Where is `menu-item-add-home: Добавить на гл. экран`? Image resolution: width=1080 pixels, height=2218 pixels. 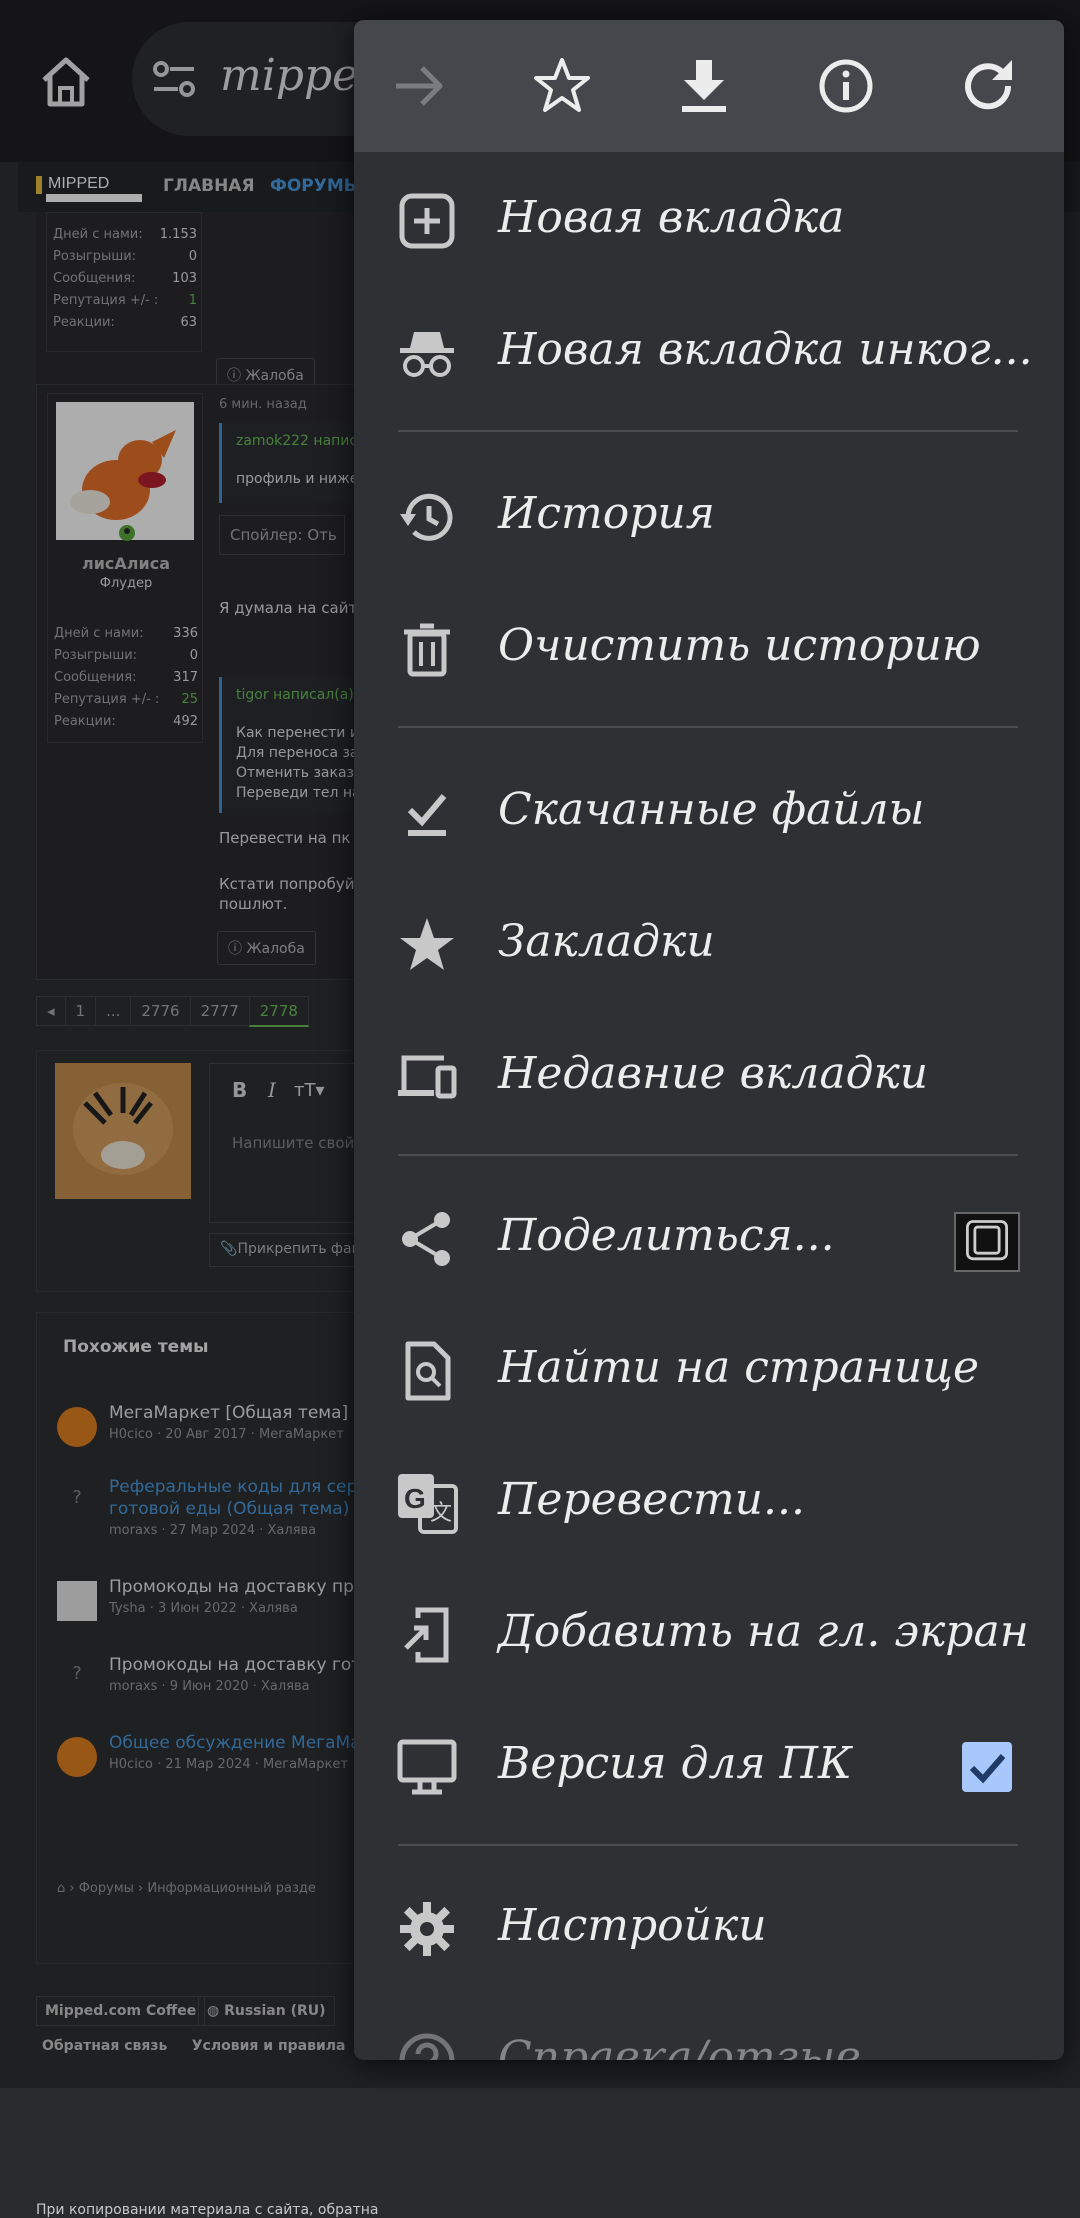 menu-item-add-home: Добавить на гл. экран is located at coordinates (709, 1635).